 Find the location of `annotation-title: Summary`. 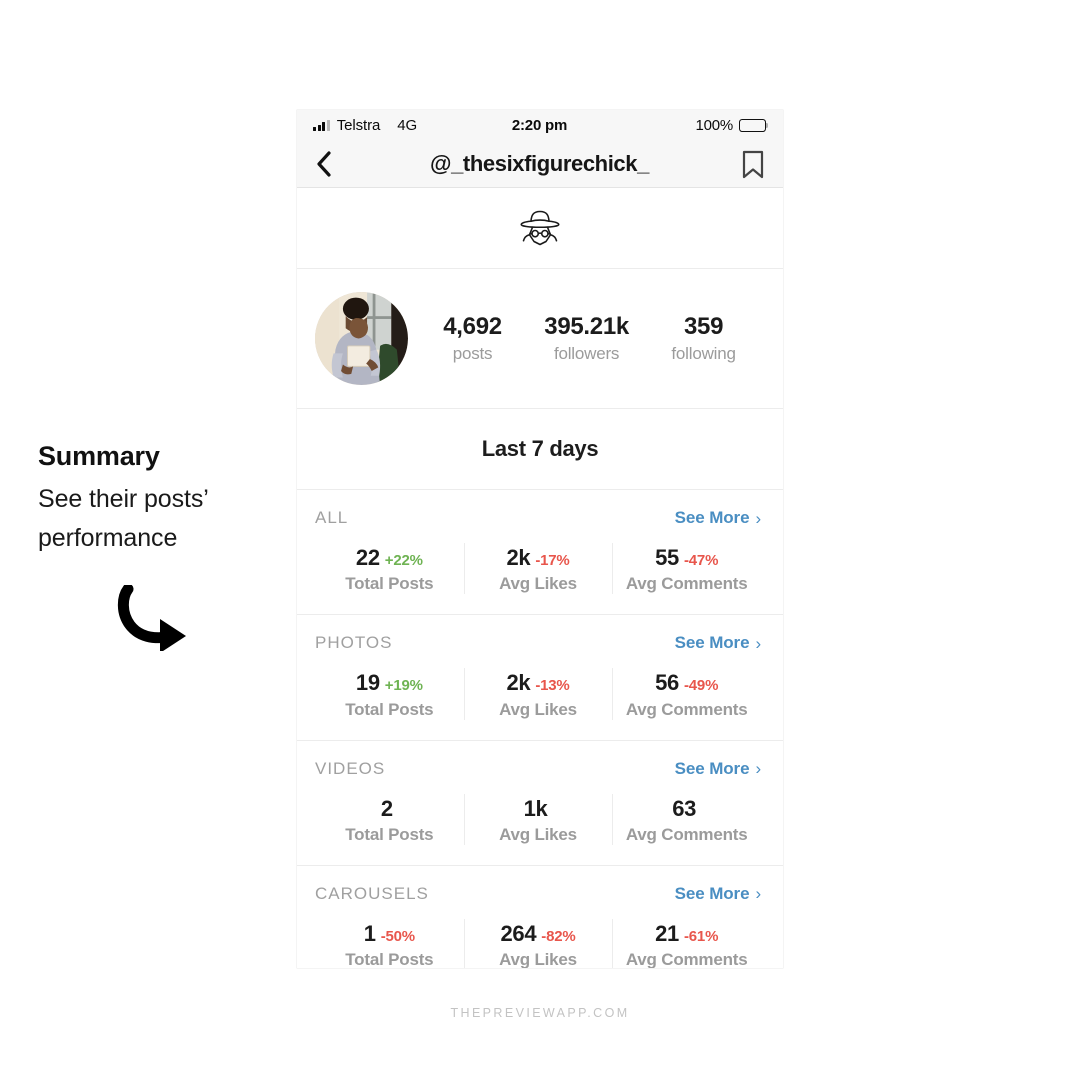

annotation-title: Summary is located at coordinates (99, 456).